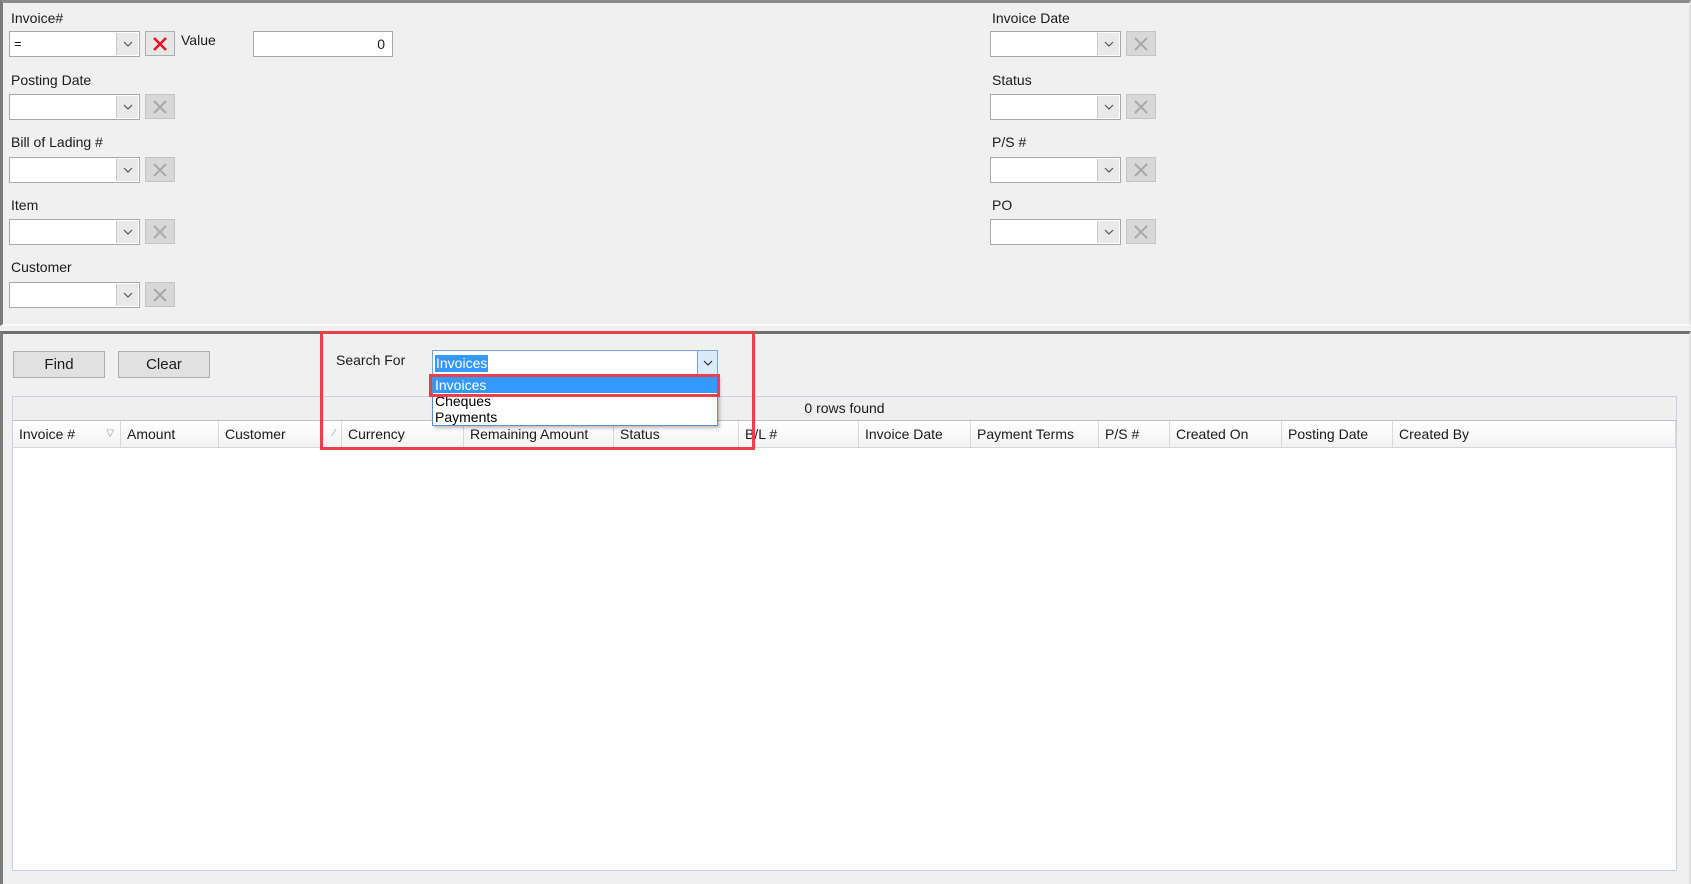 The height and width of the screenshot is (884, 1691). I want to click on po-combo, so click(1055, 232).